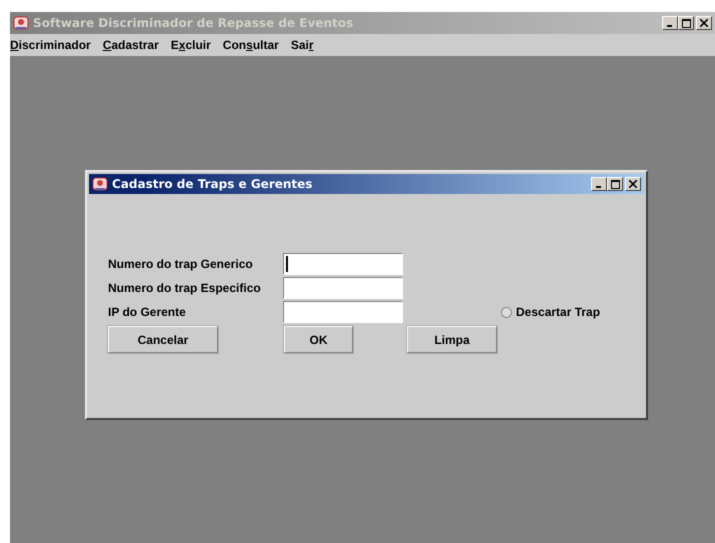 The width and height of the screenshot is (715, 543). What do you see at coordinates (185, 288) in the screenshot?
I see `field-label: Numero do trap Especifico` at bounding box center [185, 288].